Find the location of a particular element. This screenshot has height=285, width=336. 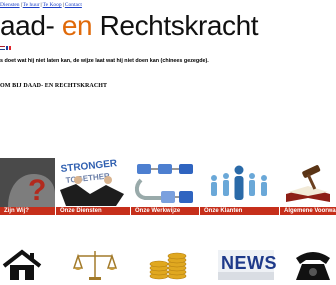

tile-caption: Onze Diensten is located at coordinates (93, 211).